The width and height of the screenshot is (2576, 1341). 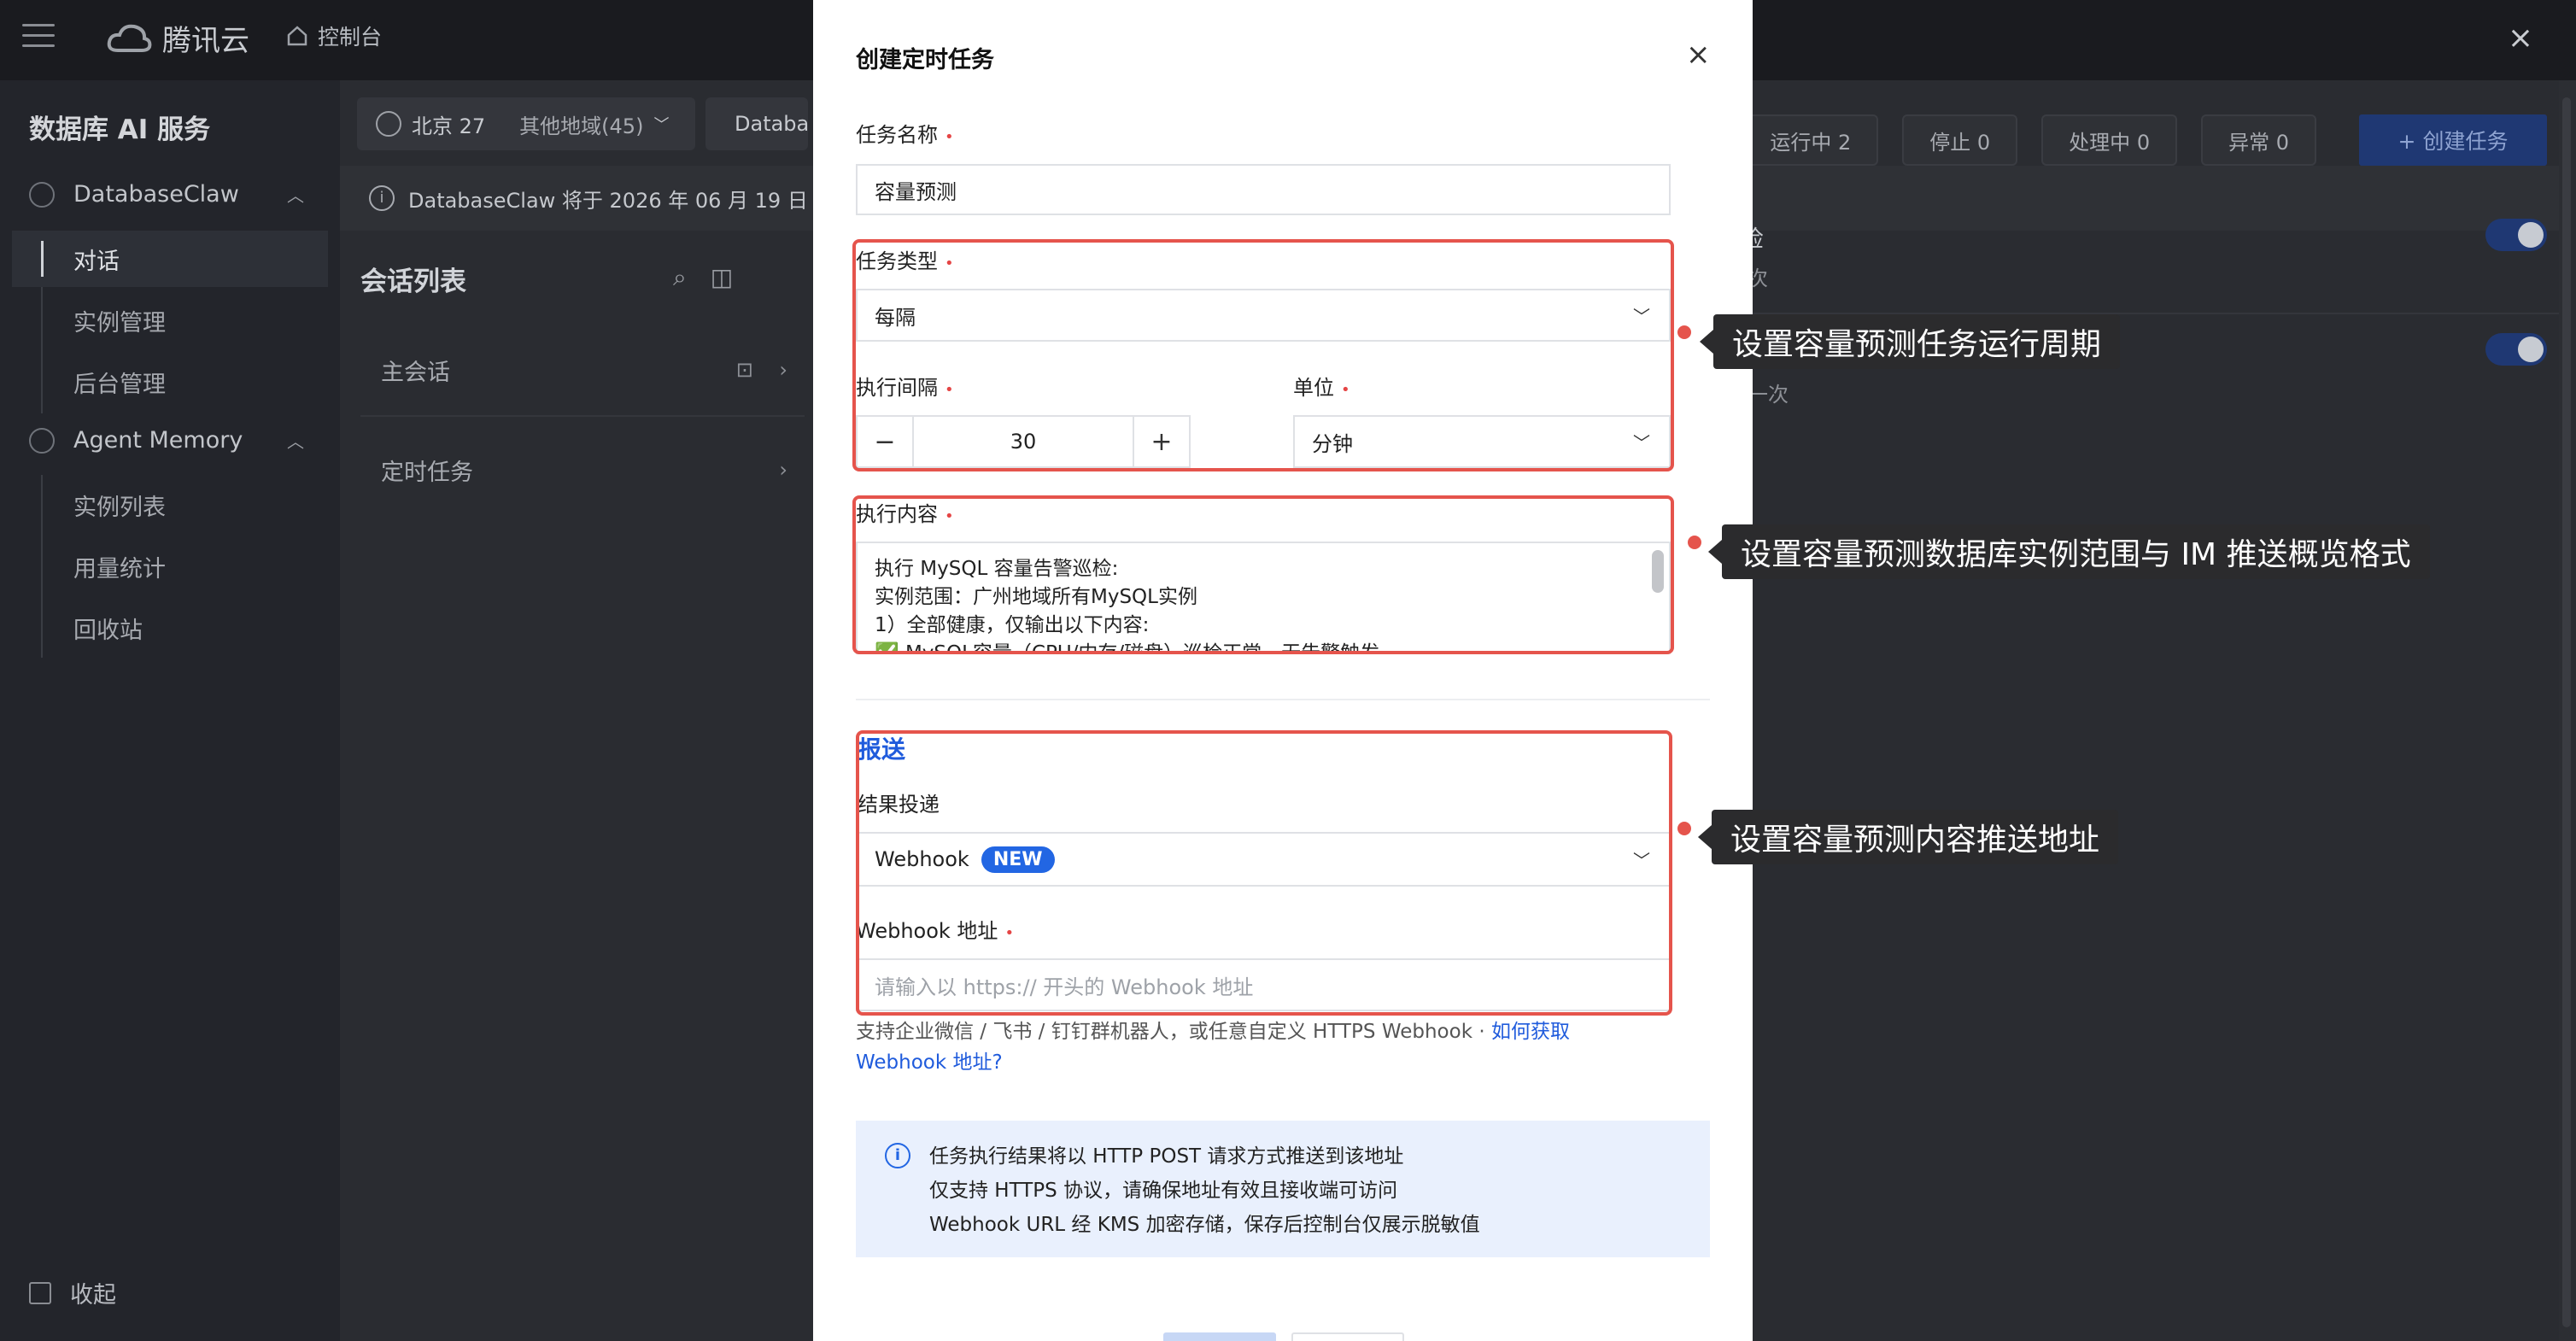 What do you see at coordinates (129, 38) in the screenshot?
I see `cloud-logo-icon` at bounding box center [129, 38].